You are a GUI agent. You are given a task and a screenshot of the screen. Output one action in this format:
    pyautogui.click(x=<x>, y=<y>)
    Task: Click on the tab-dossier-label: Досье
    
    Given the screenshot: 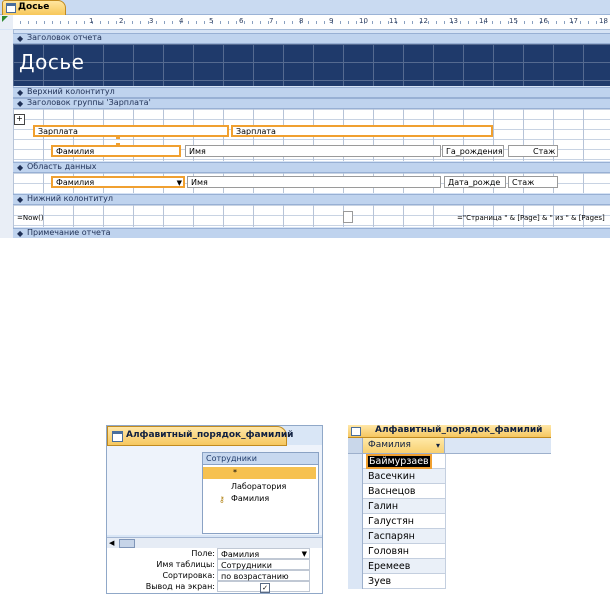 What is the action you would take?
    pyautogui.click(x=34, y=7)
    